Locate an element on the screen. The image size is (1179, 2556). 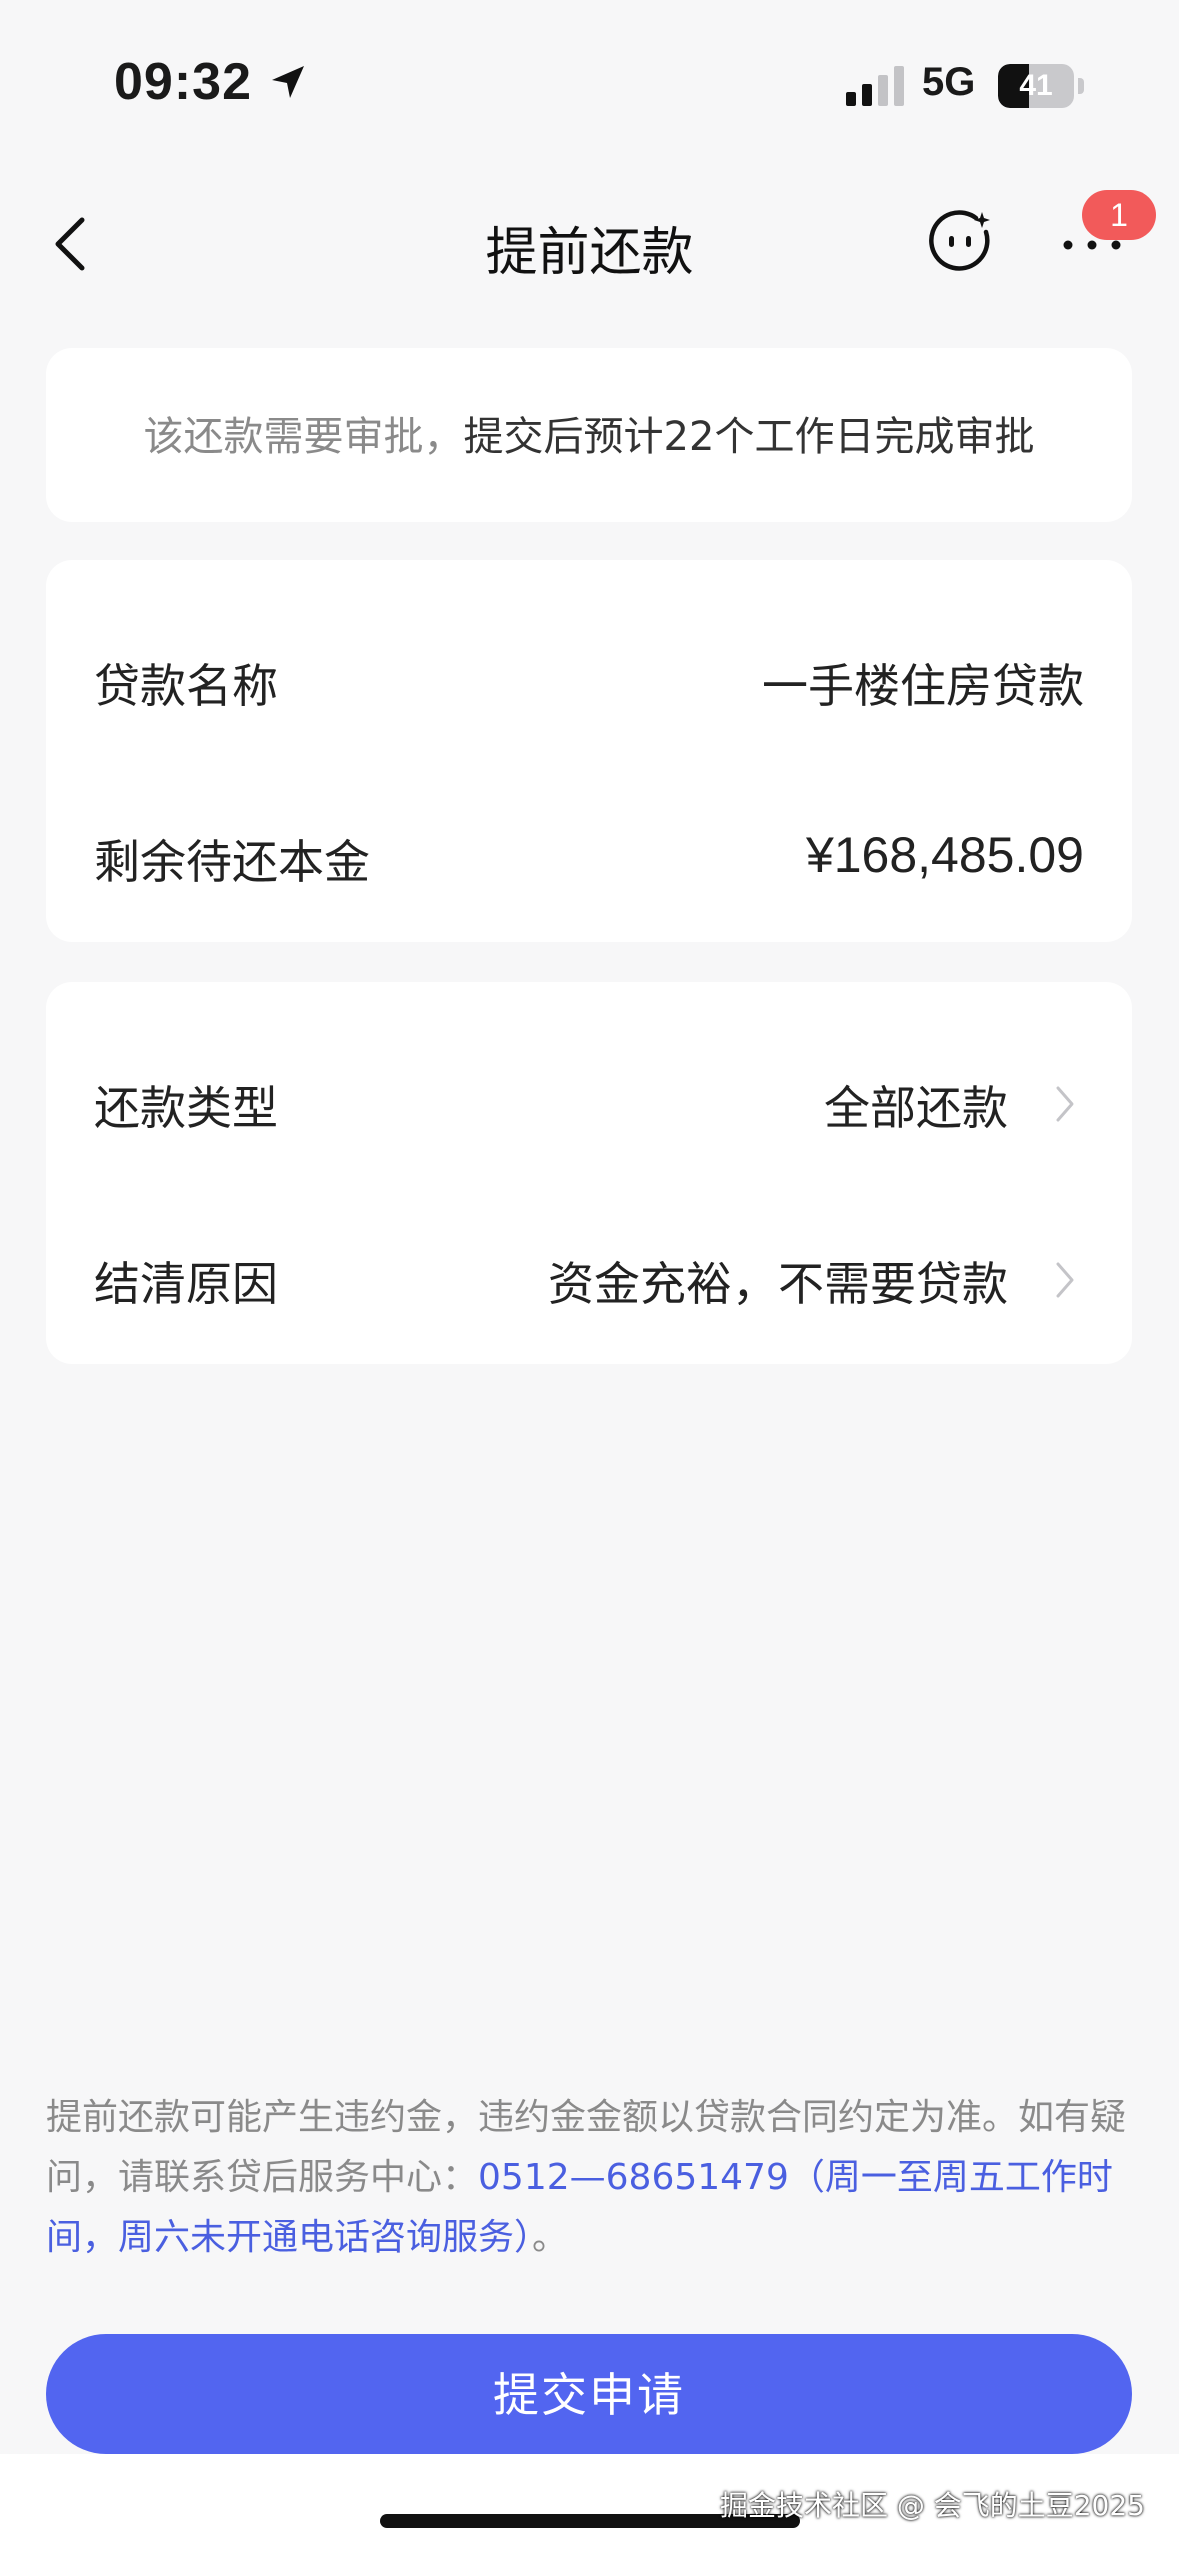
battery-icon: 41 is located at coordinates (1036, 86).